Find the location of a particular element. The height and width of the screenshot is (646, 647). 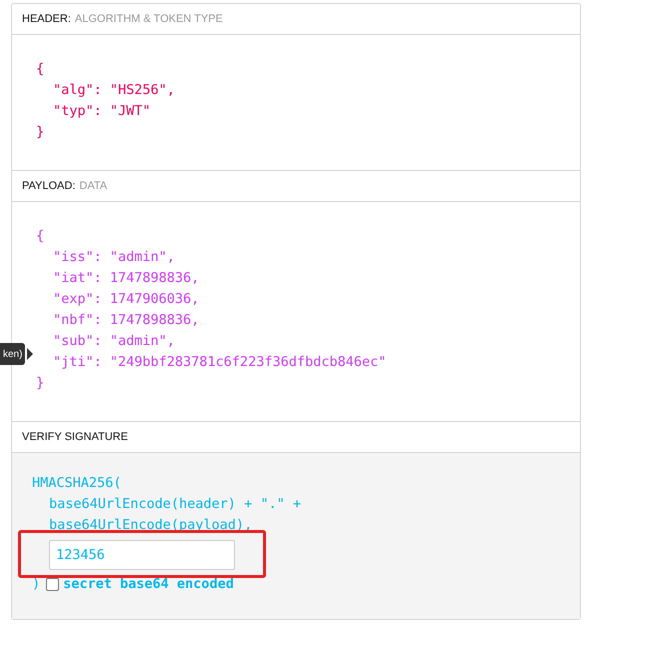

section-title: VERIFY SIGNATURE is located at coordinates (75, 437).